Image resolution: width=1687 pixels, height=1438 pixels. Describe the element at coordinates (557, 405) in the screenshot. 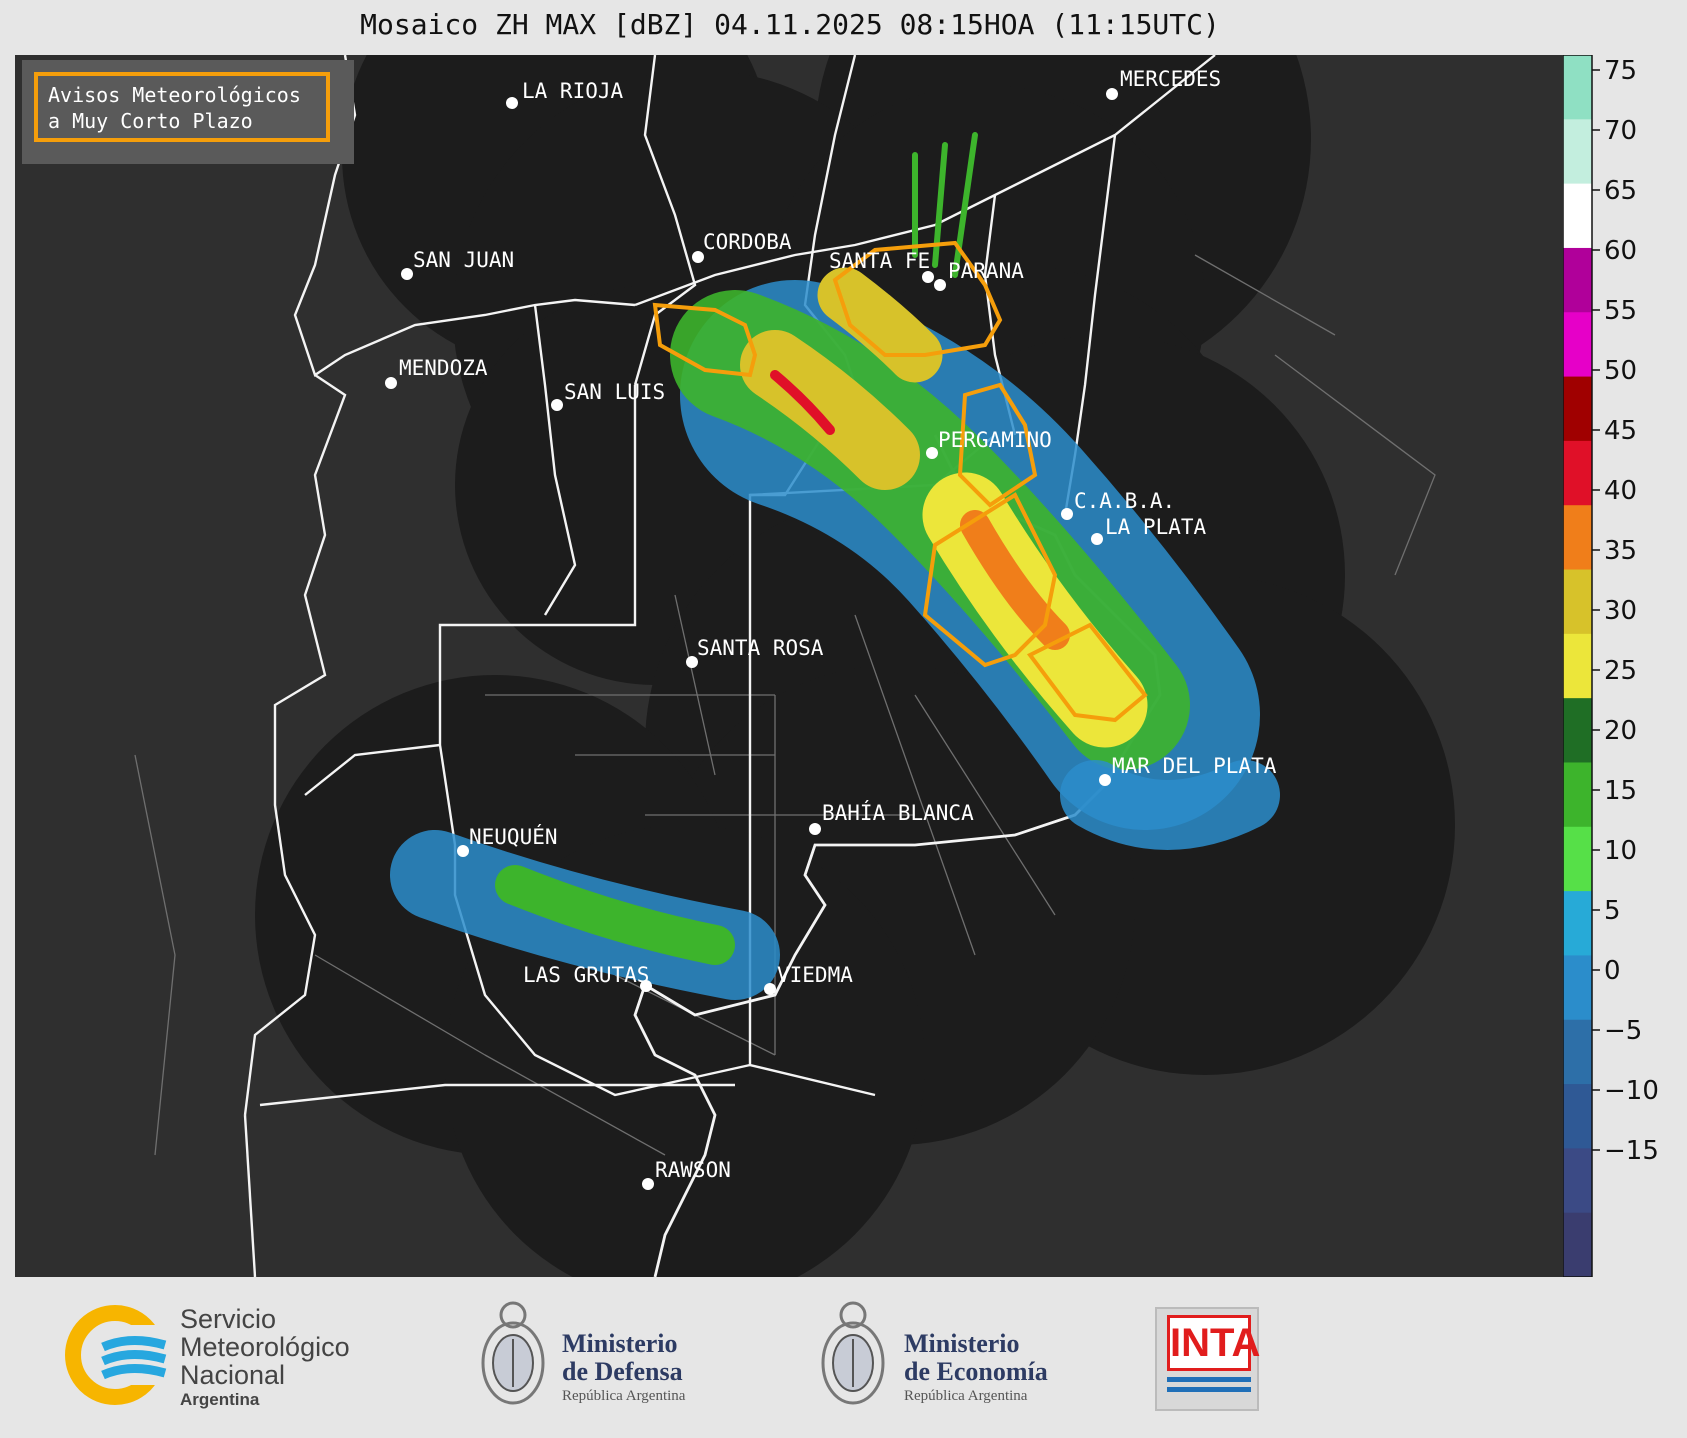

I see `city-dot-sanluis` at that location.